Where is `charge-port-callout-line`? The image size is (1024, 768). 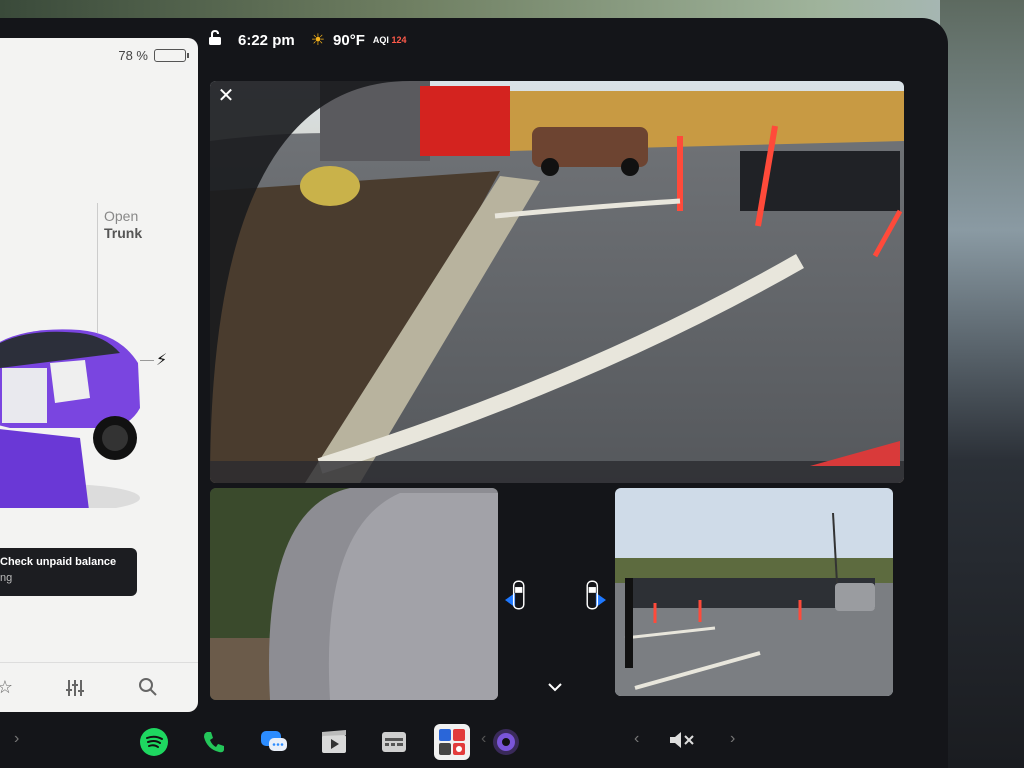
charge-port-callout-line is located at coordinates (147, 360).